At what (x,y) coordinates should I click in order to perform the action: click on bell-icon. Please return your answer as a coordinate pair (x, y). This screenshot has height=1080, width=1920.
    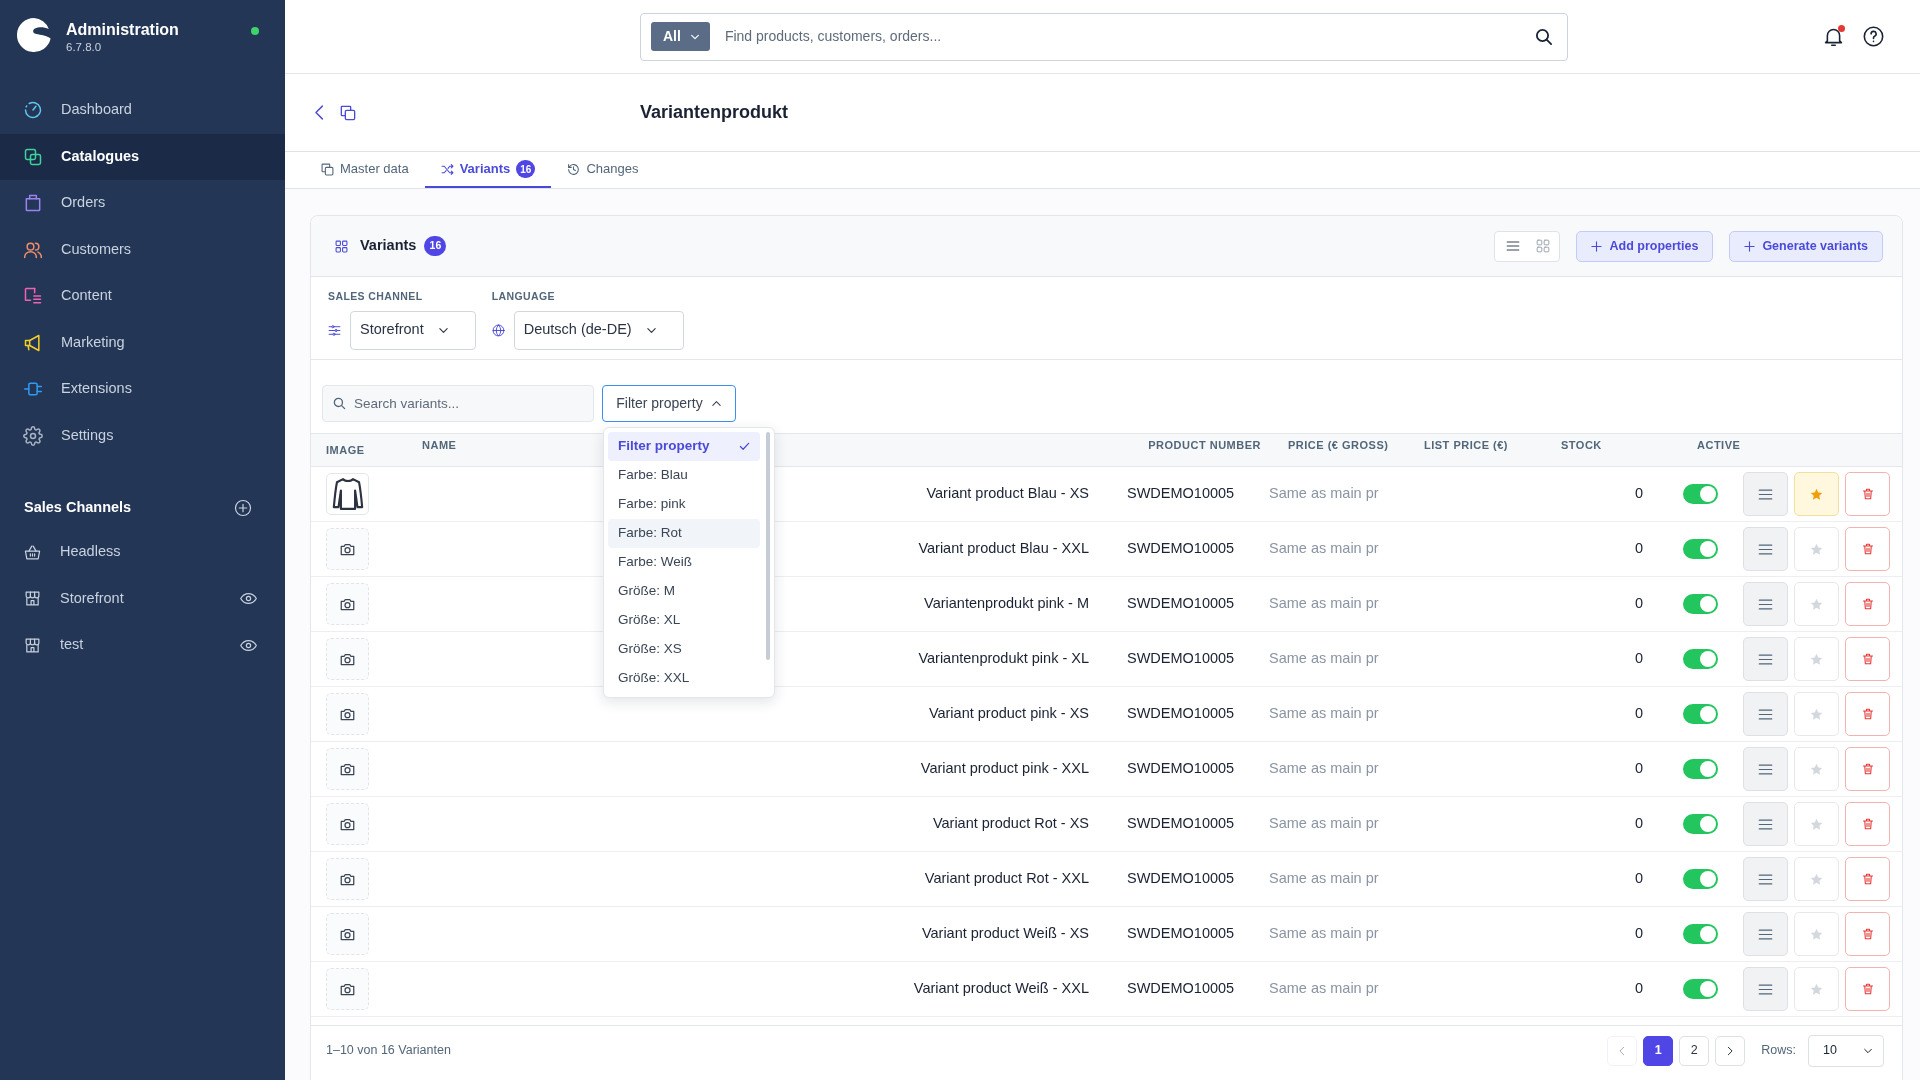
    Looking at the image, I should click on (1833, 36).